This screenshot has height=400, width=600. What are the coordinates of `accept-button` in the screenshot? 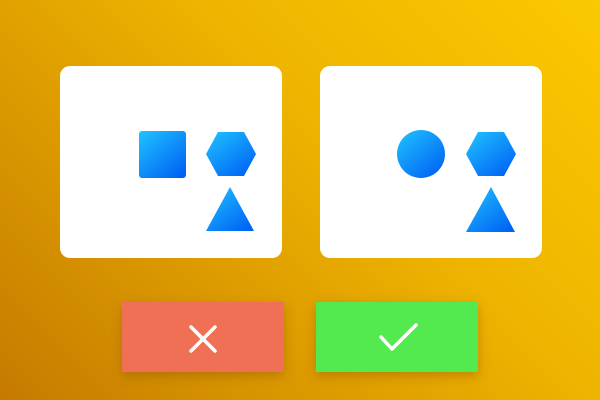 It's located at (397, 337).